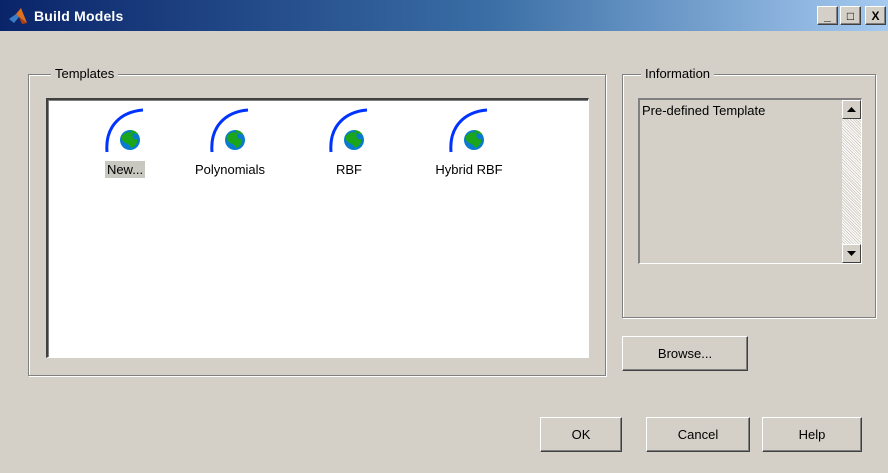 The width and height of the screenshot is (888, 473). What do you see at coordinates (79, 15) in the screenshot?
I see `window-title: Build Models` at bounding box center [79, 15].